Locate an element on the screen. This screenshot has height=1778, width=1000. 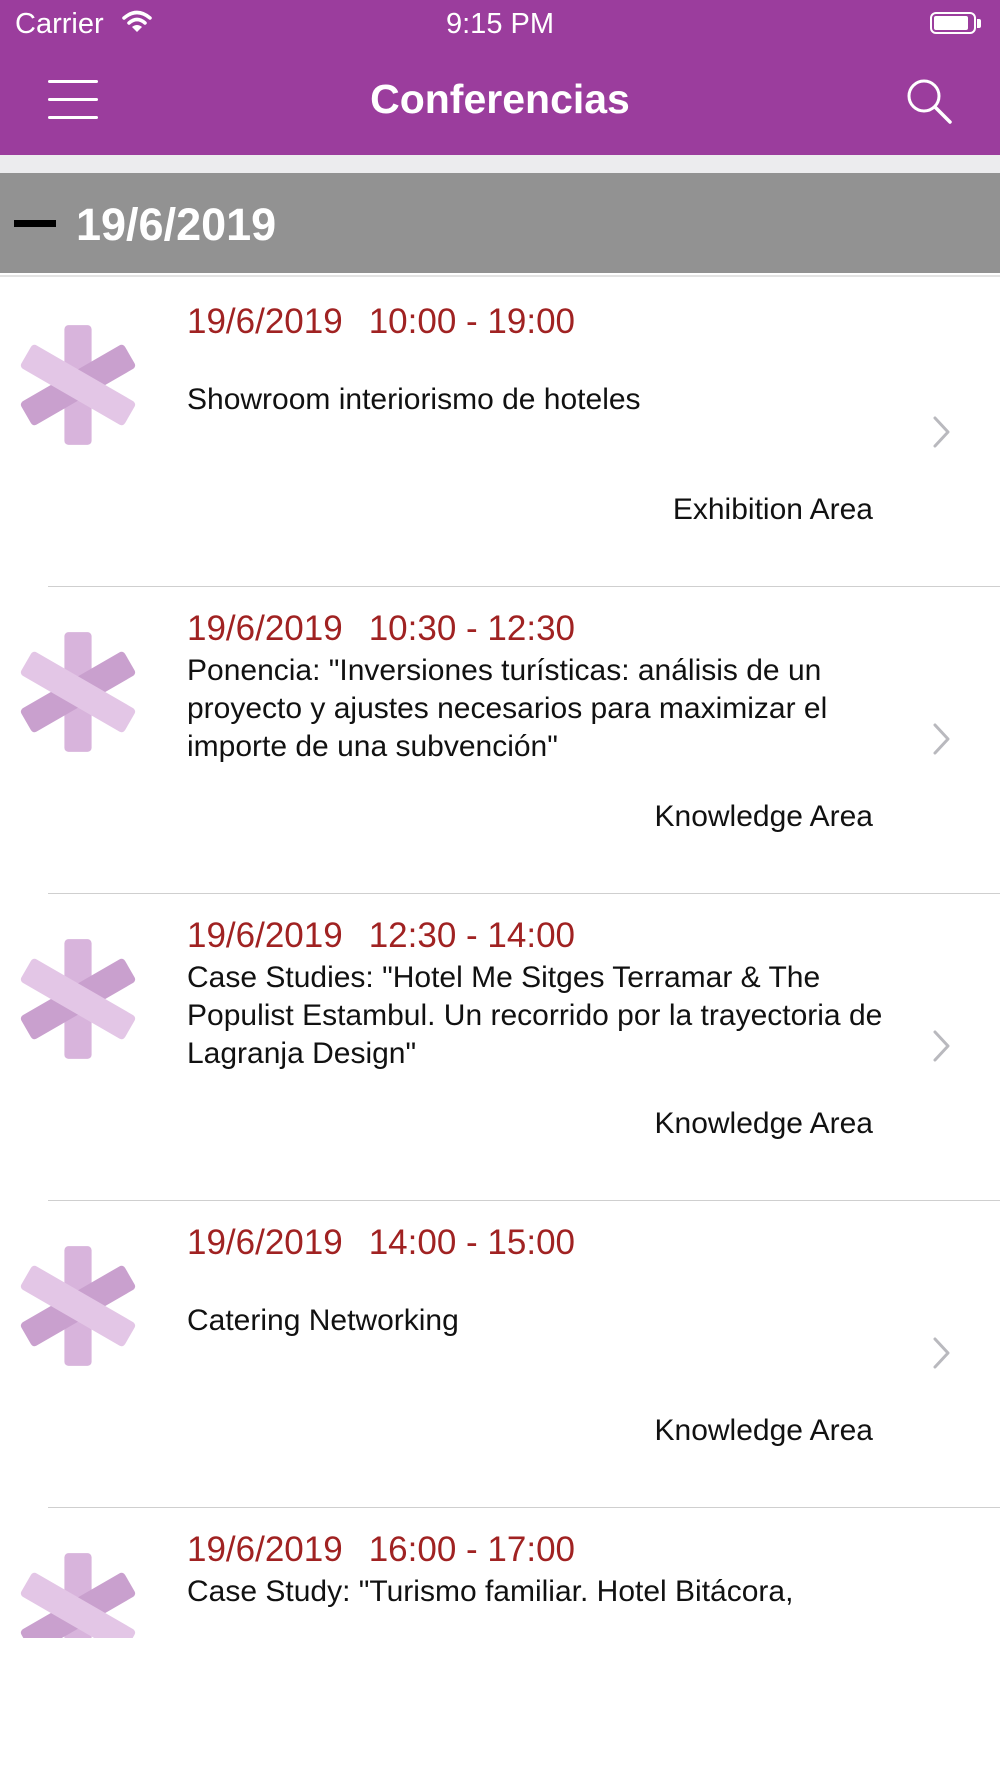
event-datetime: 19/6/2019 12:30 - 14:00 is located at coordinates (381, 936).